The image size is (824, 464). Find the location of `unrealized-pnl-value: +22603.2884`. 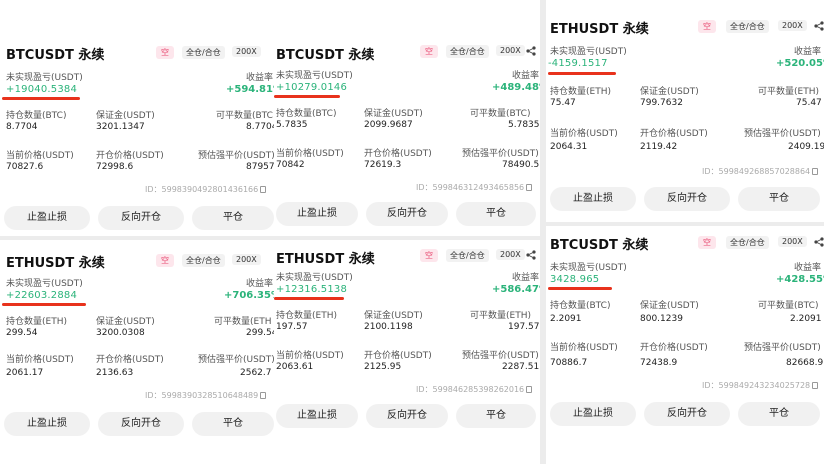

unrealized-pnl-value: +22603.2884 is located at coordinates (42, 295).